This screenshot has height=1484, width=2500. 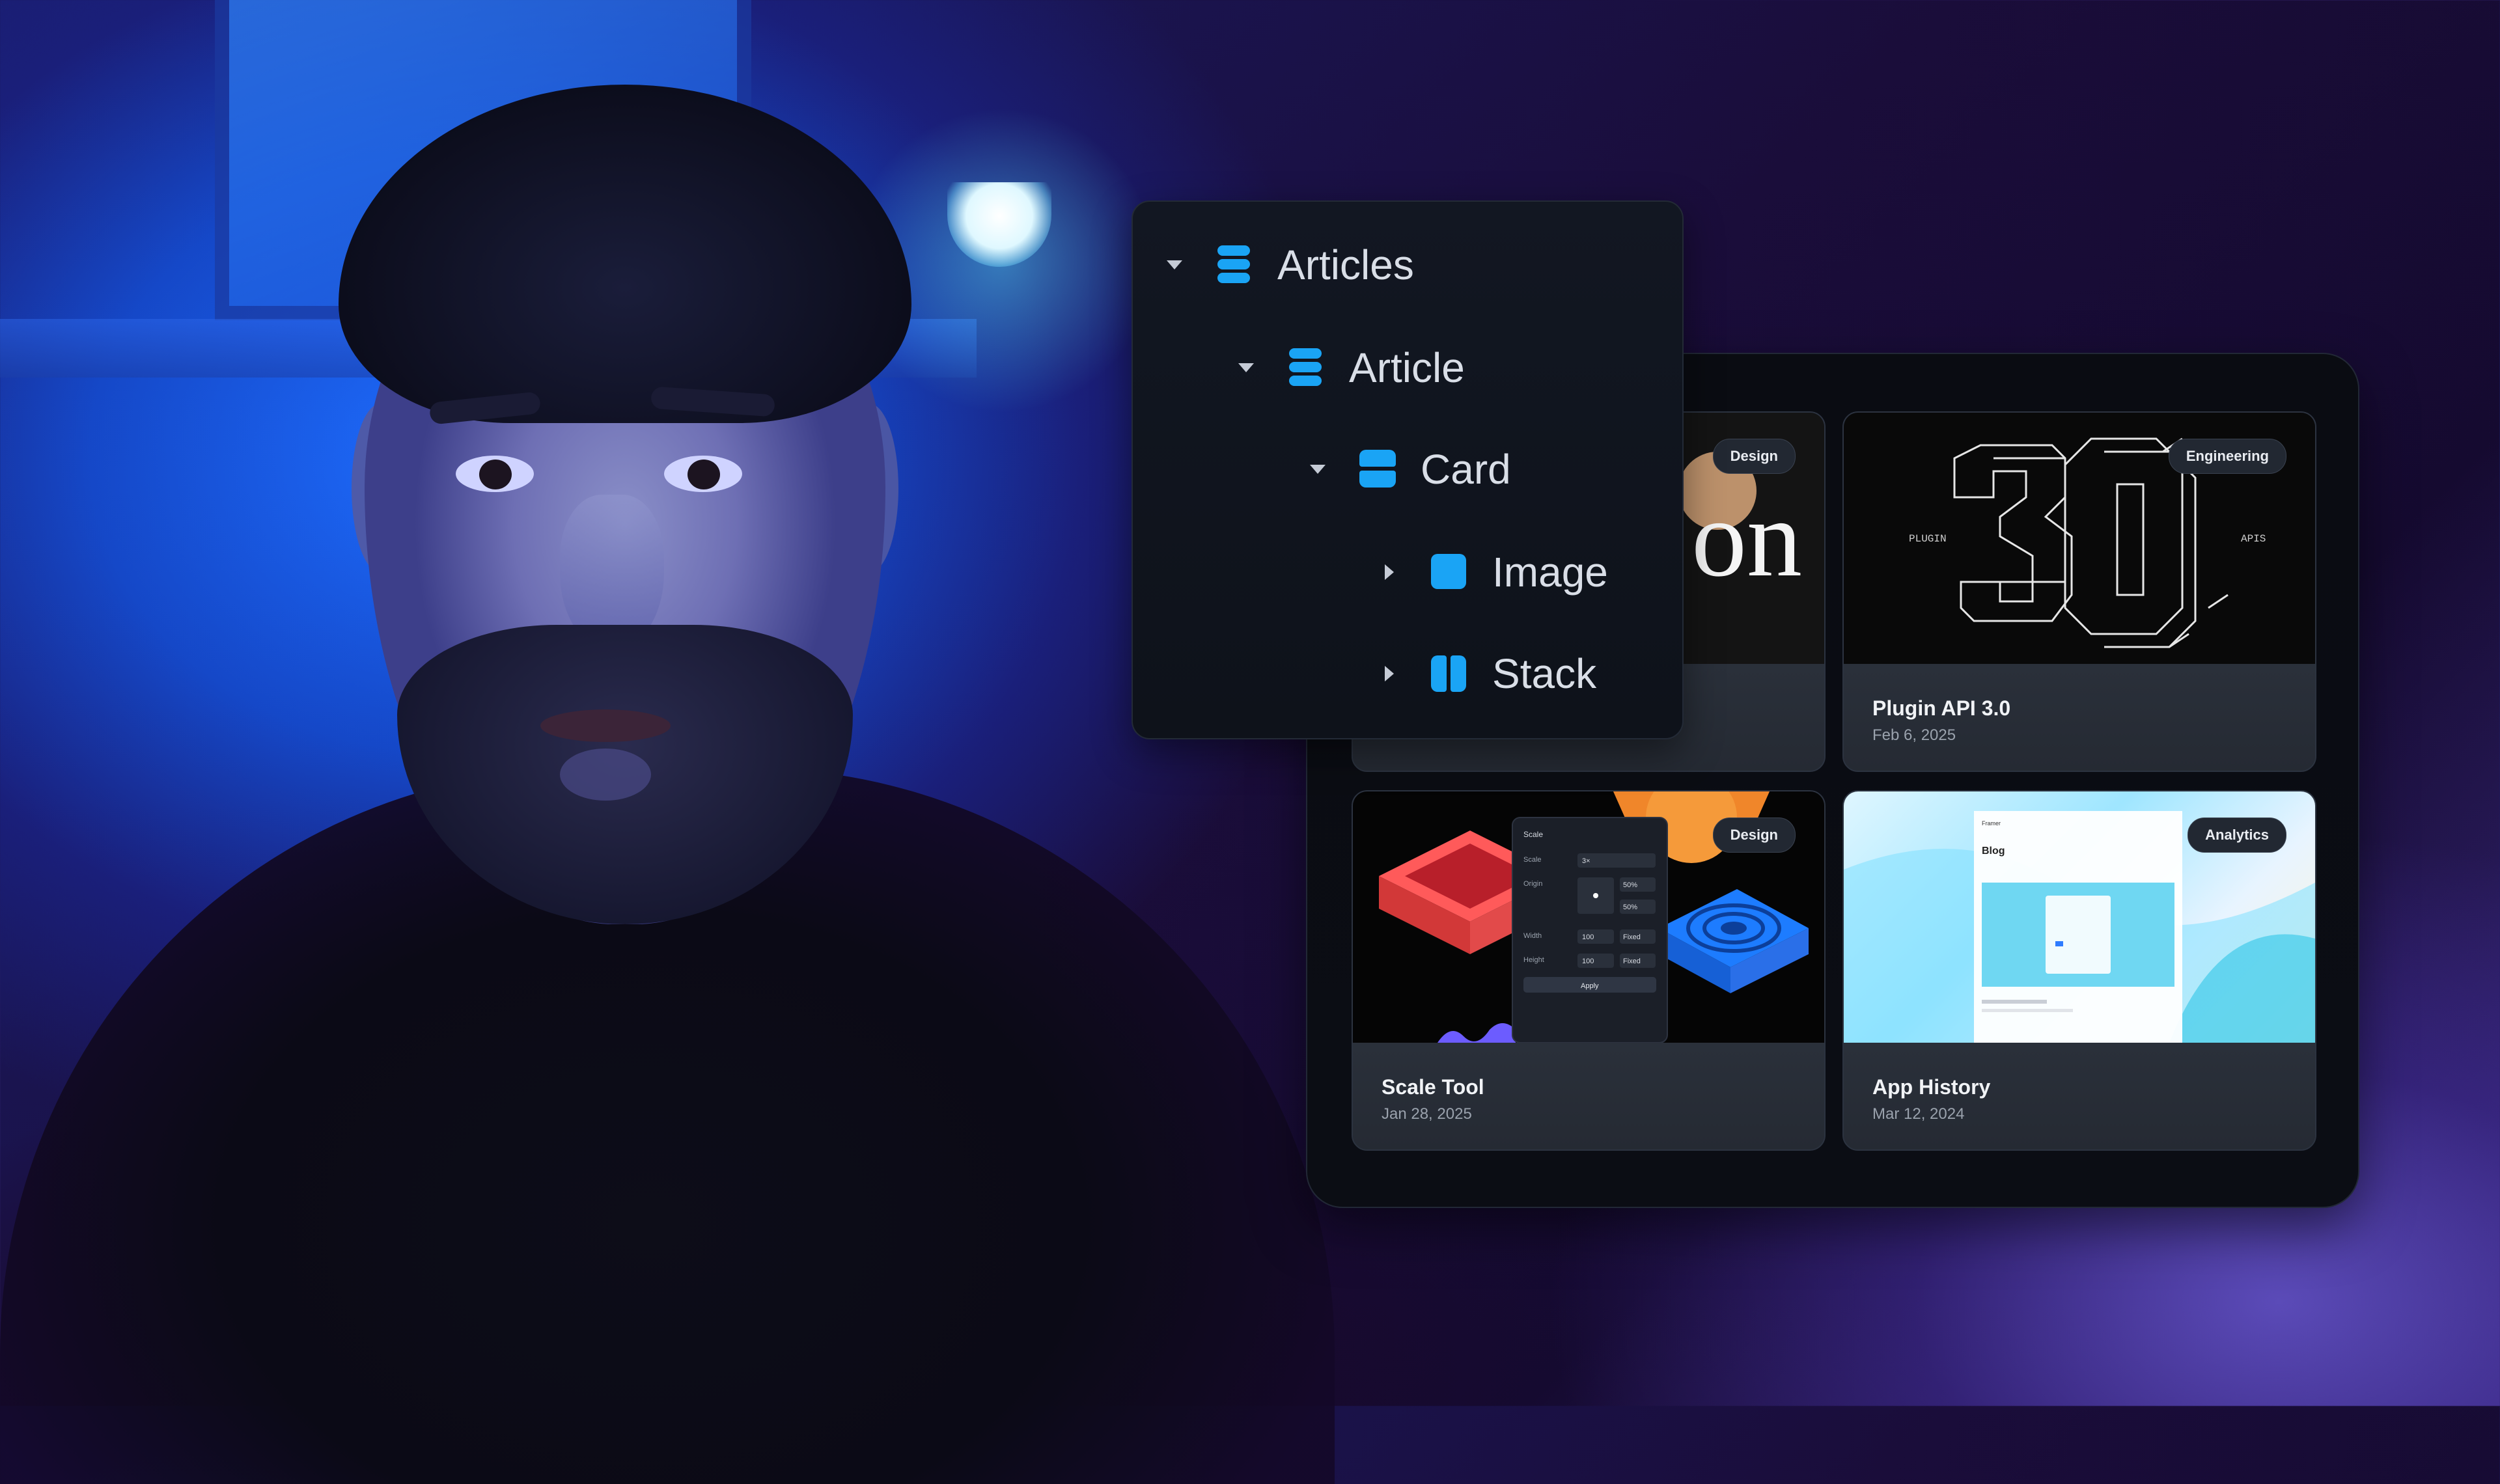 What do you see at coordinates (2079, 717) in the screenshot?
I see `card-info: Plugin API 3.0 Feb 6, 2025` at bounding box center [2079, 717].